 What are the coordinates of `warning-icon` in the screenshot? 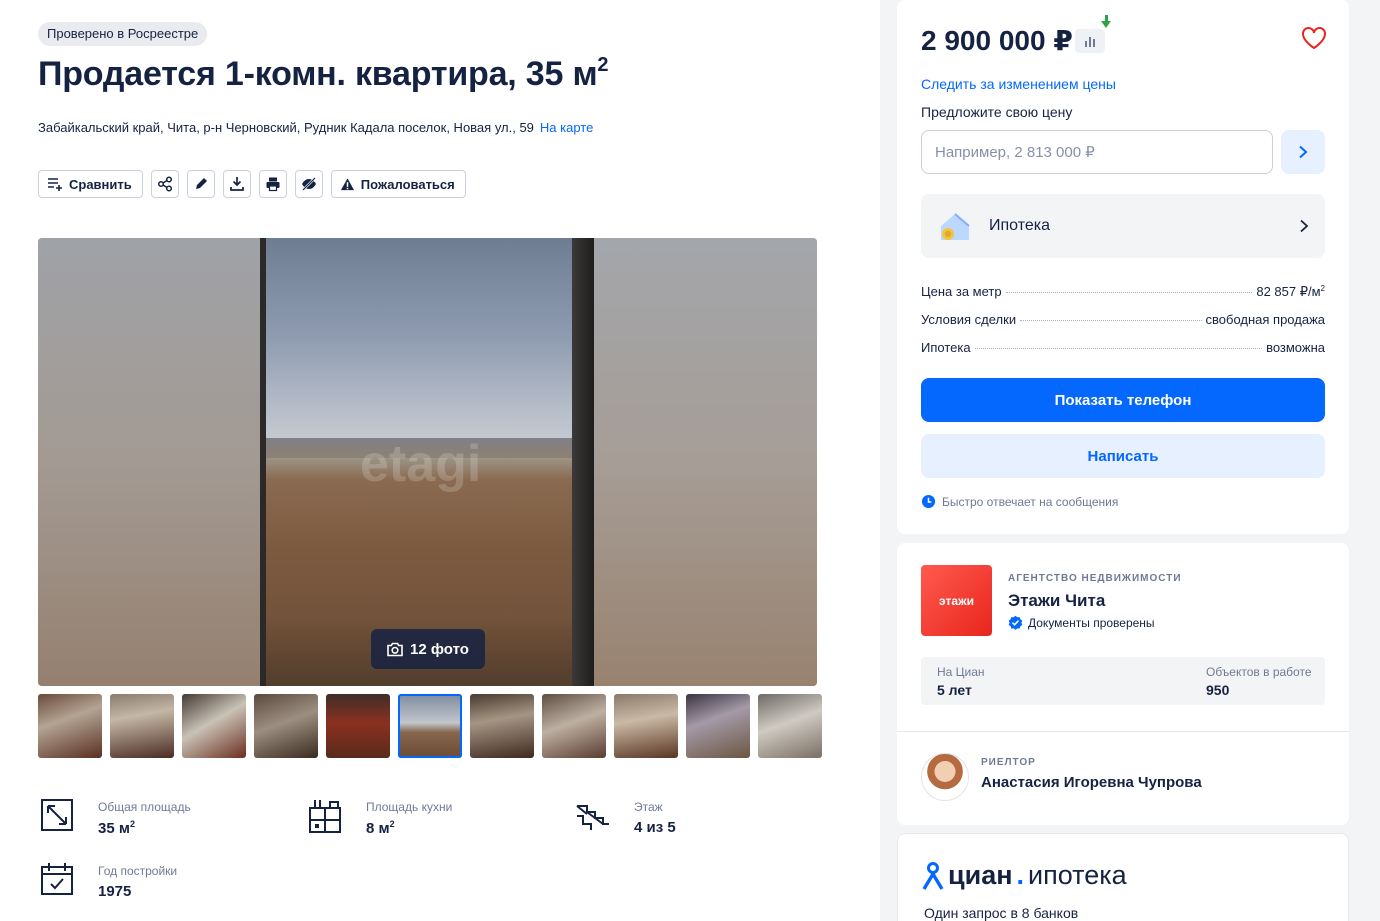 It's located at (347, 183).